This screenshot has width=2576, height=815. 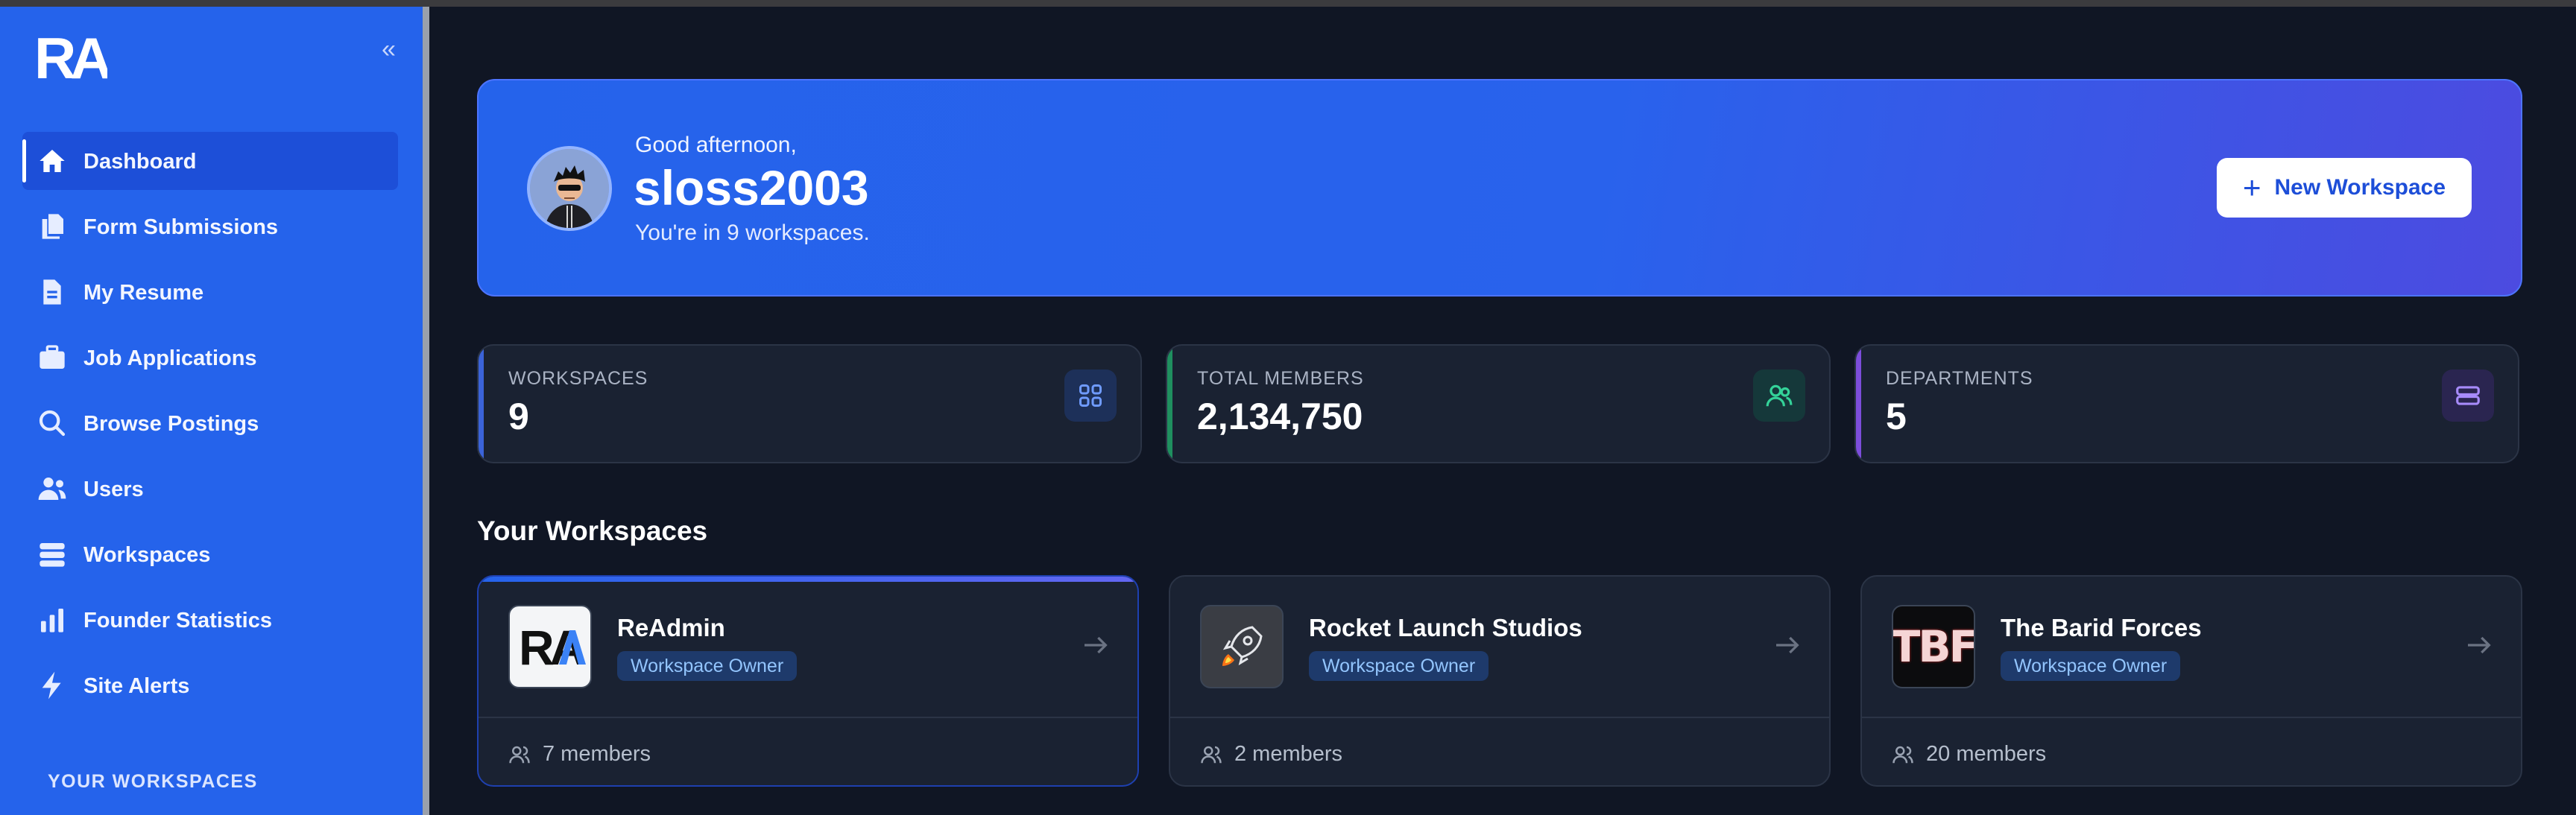 I want to click on workspace-card-readmin: RA ReAdmin Workspace Owner 7 members, so click(x=808, y=681).